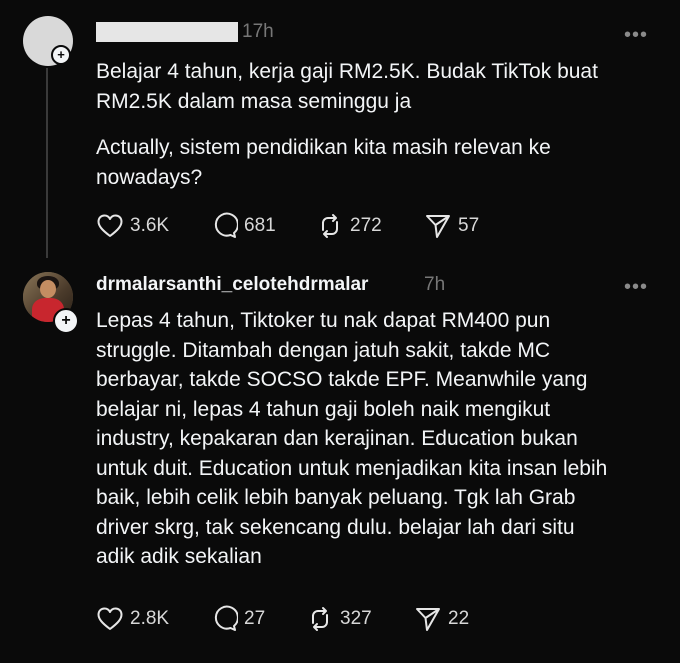 This screenshot has width=680, height=663. Describe the element at coordinates (454, 226) in the screenshot. I see `share-button: 57` at that location.